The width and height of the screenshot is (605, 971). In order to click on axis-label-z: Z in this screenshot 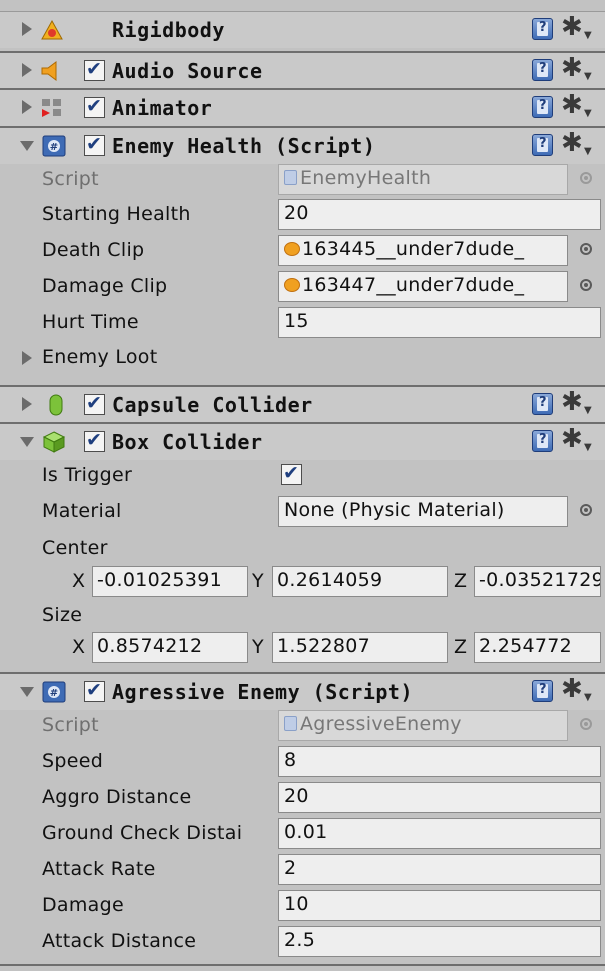, I will do `click(461, 581)`.